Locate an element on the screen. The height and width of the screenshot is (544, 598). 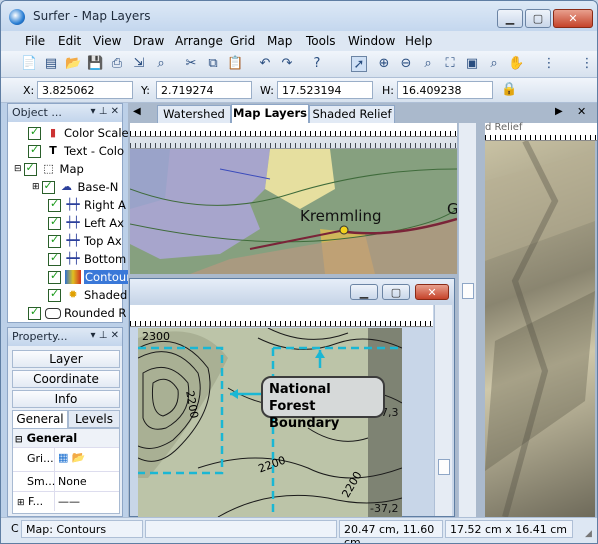
tree-item: ┿┿Right A is located at coordinates (69, 205).